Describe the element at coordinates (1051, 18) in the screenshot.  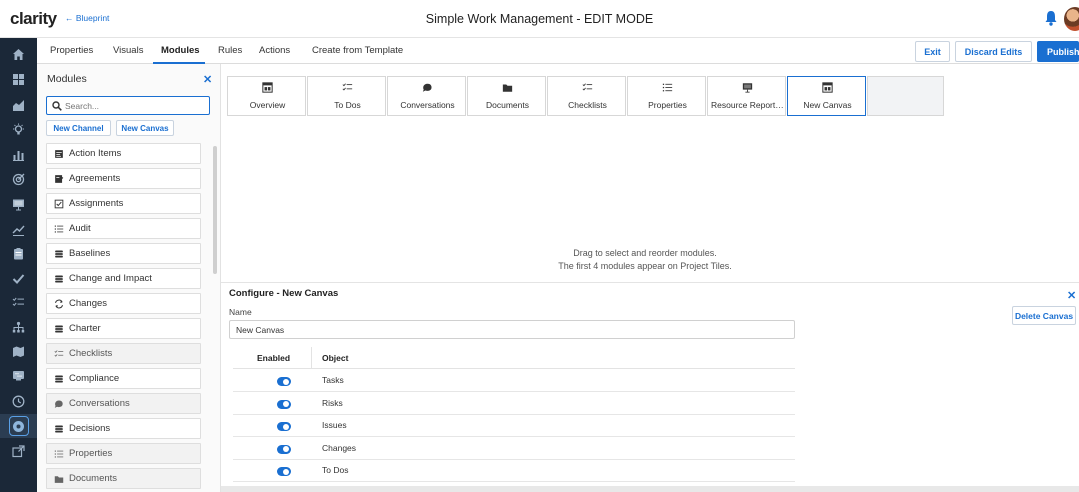
I see `notification-bell-icon` at that location.